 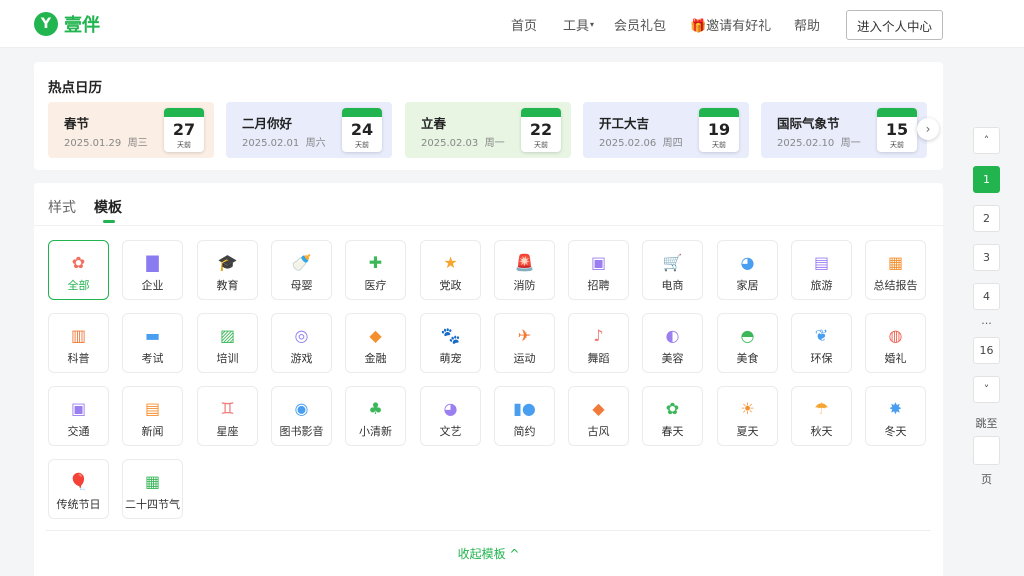 I want to click on category-32: ✿ 春天, so click(x=672, y=416).